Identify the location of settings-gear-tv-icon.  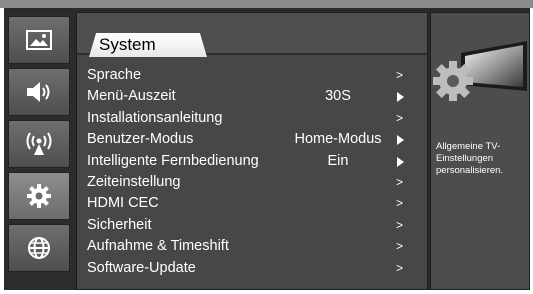
(480, 71).